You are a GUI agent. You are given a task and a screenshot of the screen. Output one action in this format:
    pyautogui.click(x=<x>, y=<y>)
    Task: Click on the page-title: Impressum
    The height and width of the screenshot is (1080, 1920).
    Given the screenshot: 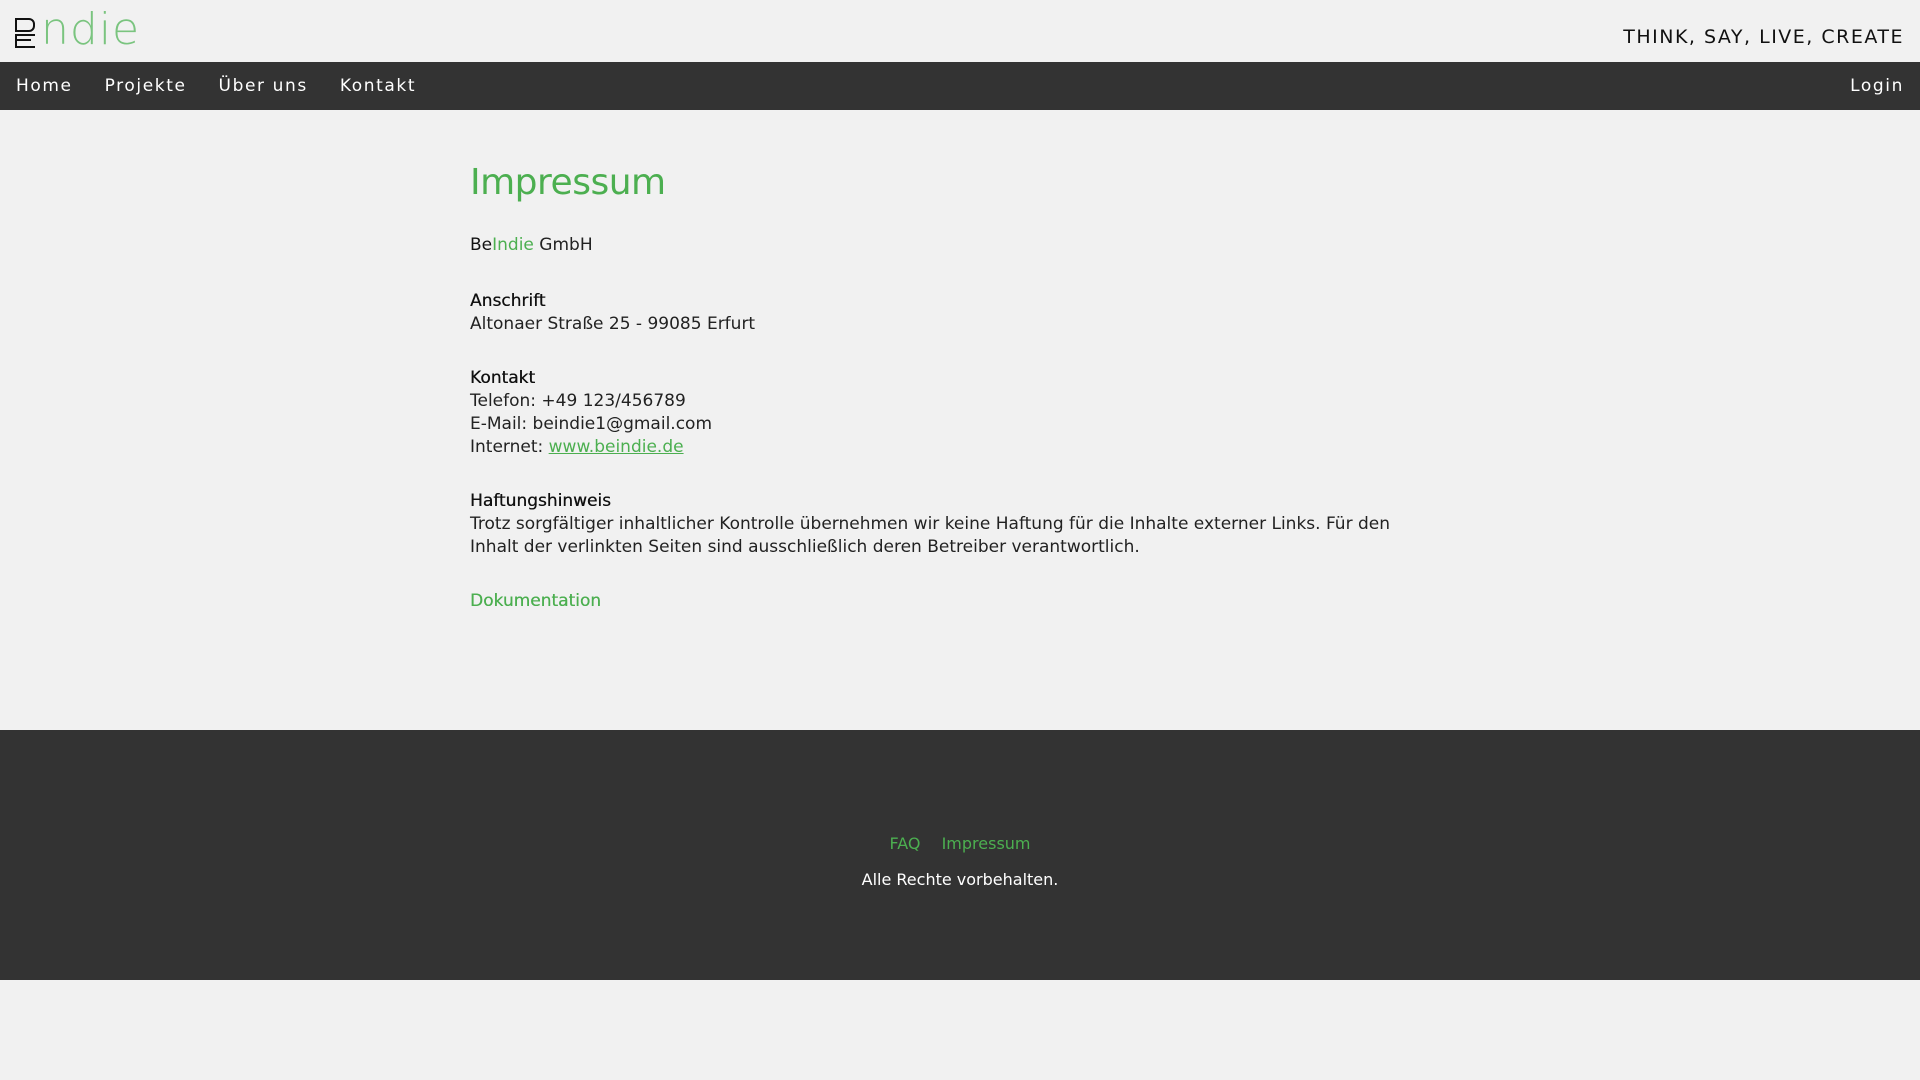 What is the action you would take?
    pyautogui.click(x=568, y=182)
    